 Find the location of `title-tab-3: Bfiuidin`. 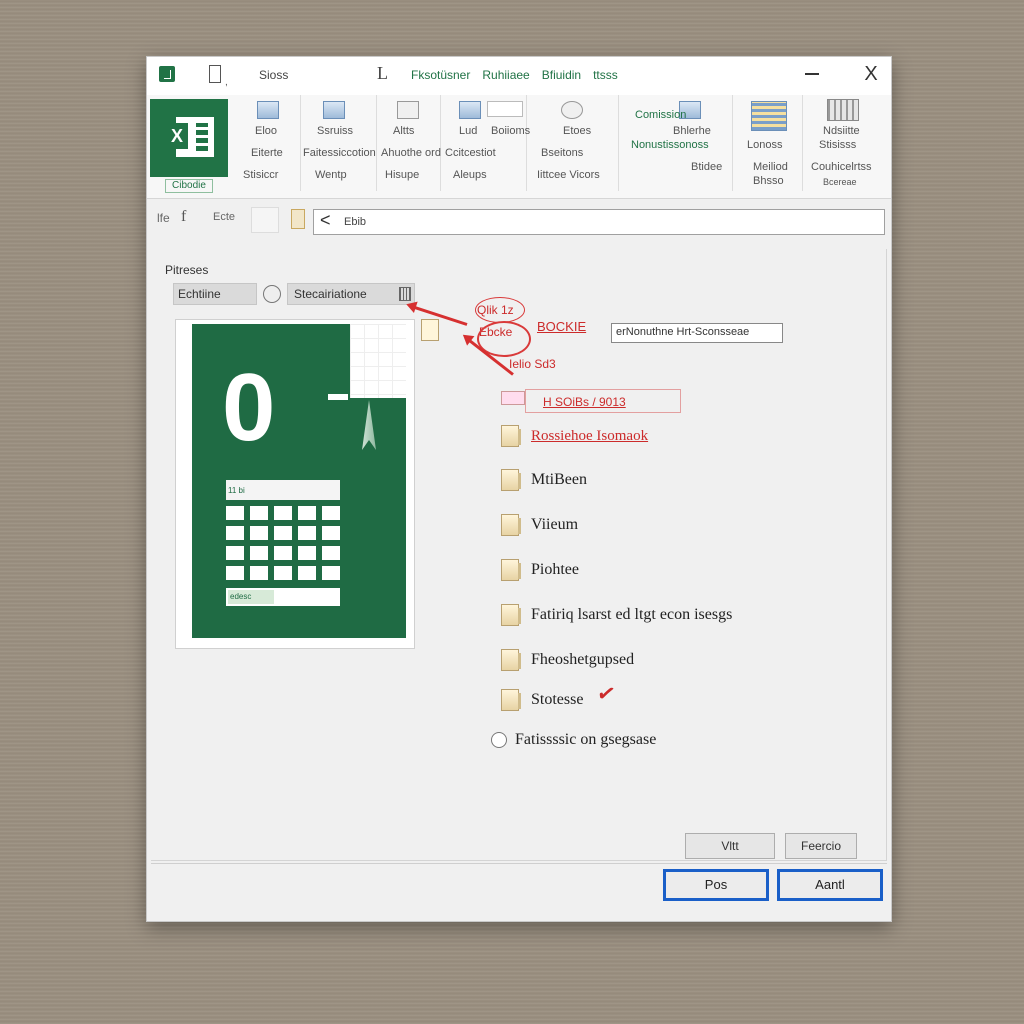

title-tab-3: Bfiuidin is located at coordinates (561, 75).